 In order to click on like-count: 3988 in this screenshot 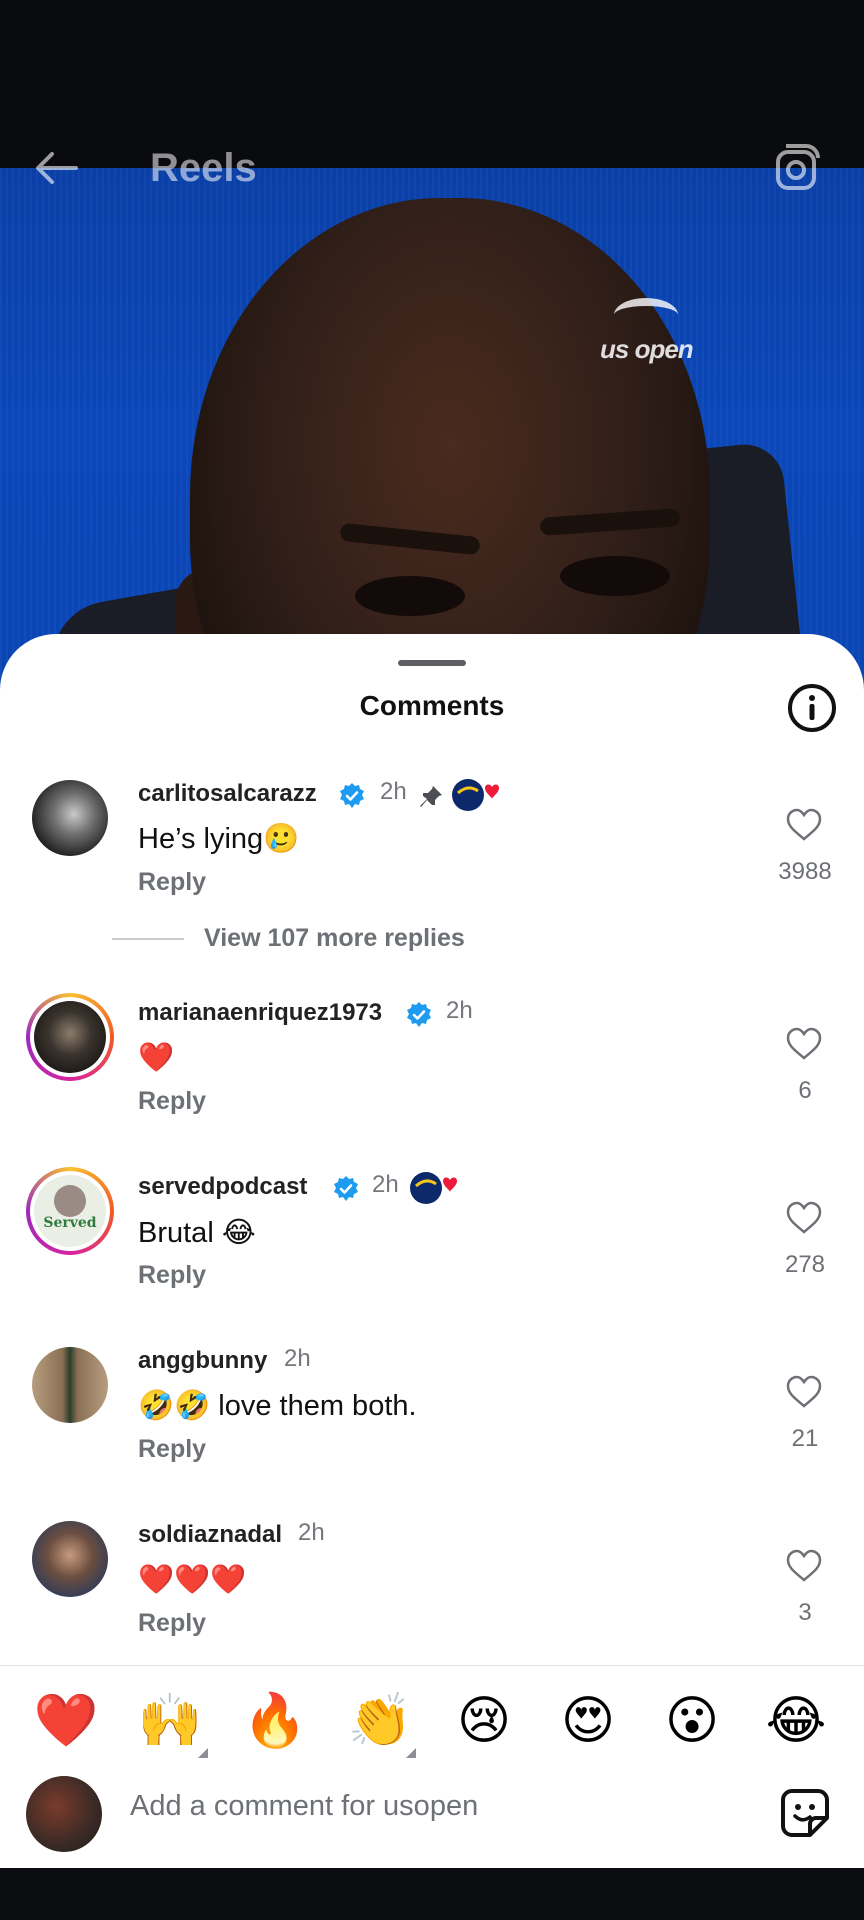, I will do `click(805, 871)`.